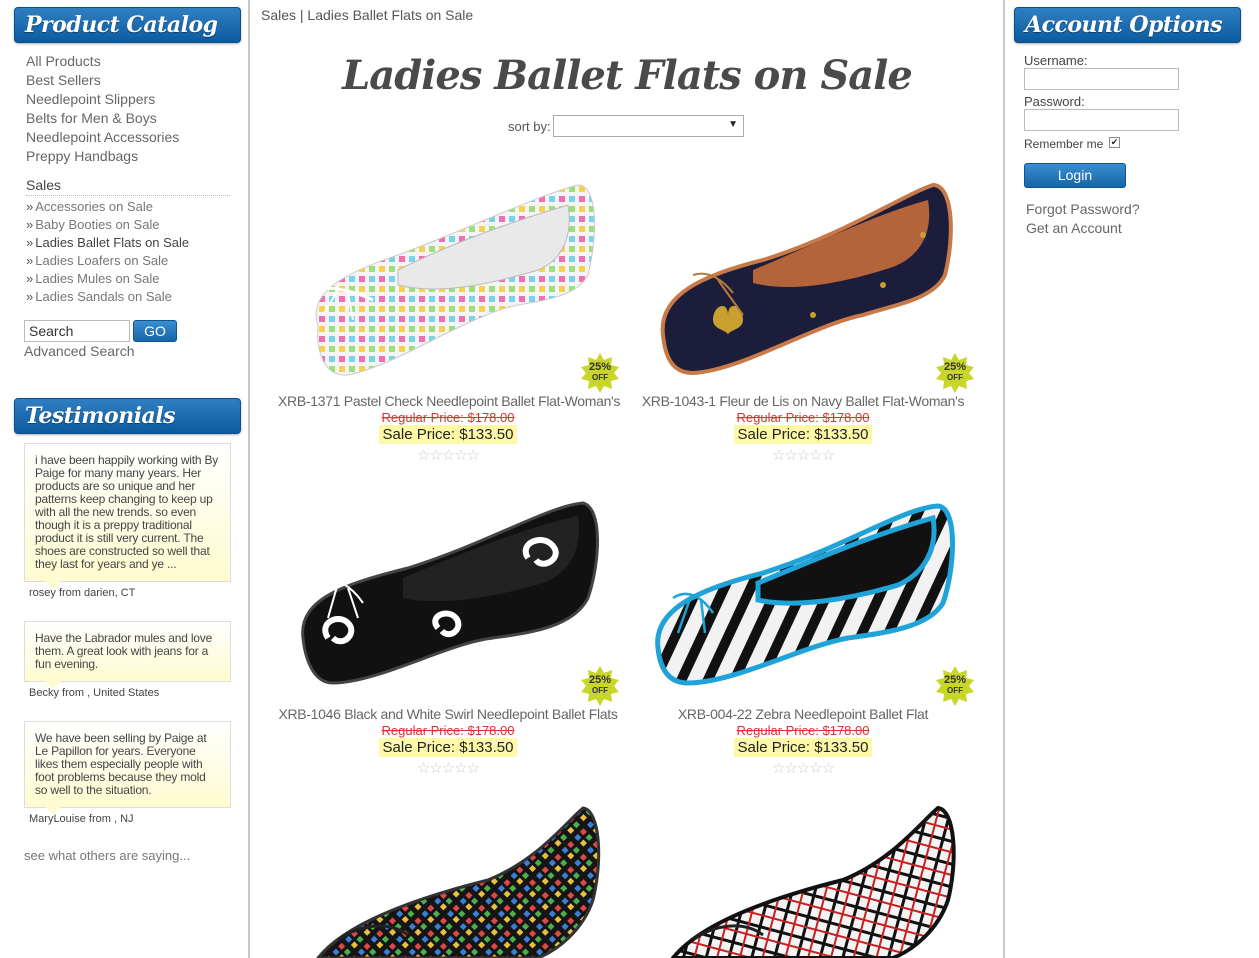 The width and height of the screenshot is (1259, 958). I want to click on catalog-item-best-sellers: Best Sellers, so click(102, 80).